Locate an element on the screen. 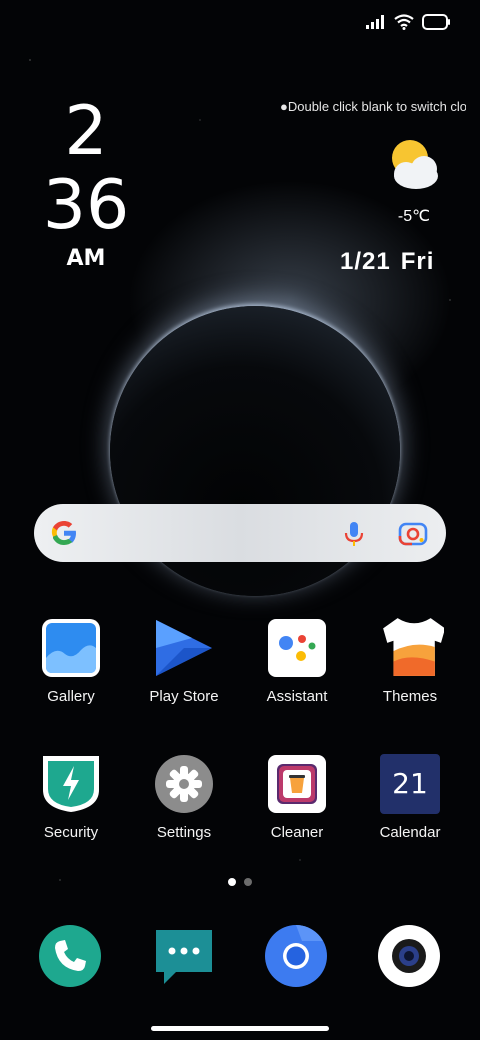 Image resolution: width=480 pixels, height=1040 pixels. date-weekday: Fri is located at coordinates (417, 261).